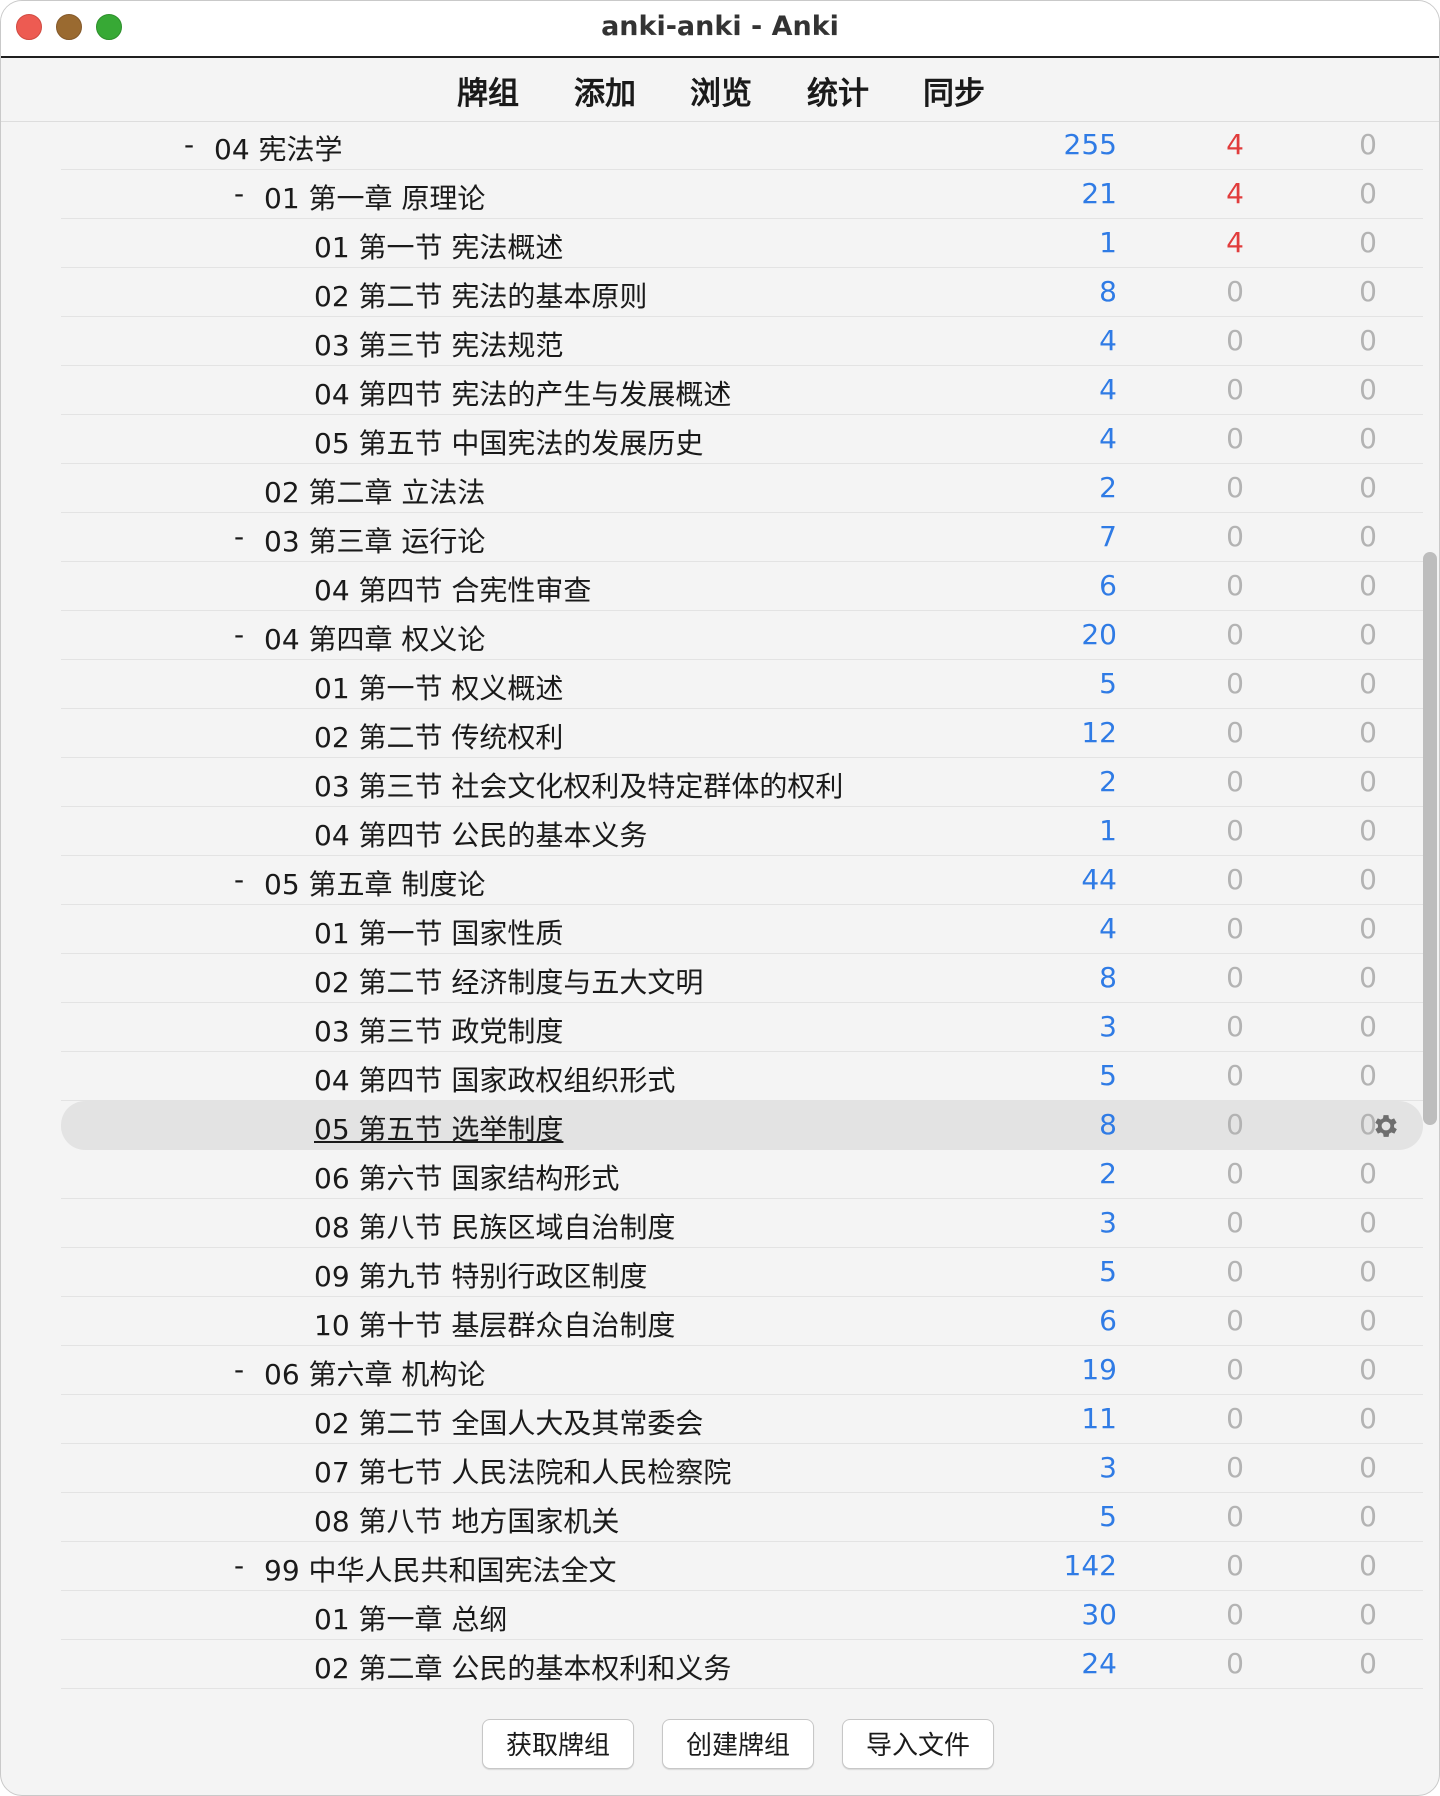 This screenshot has height=1796, width=1440. What do you see at coordinates (742, 1615) in the screenshot?
I see `deck-row: 01 第一章 总纲 30 0 0` at bounding box center [742, 1615].